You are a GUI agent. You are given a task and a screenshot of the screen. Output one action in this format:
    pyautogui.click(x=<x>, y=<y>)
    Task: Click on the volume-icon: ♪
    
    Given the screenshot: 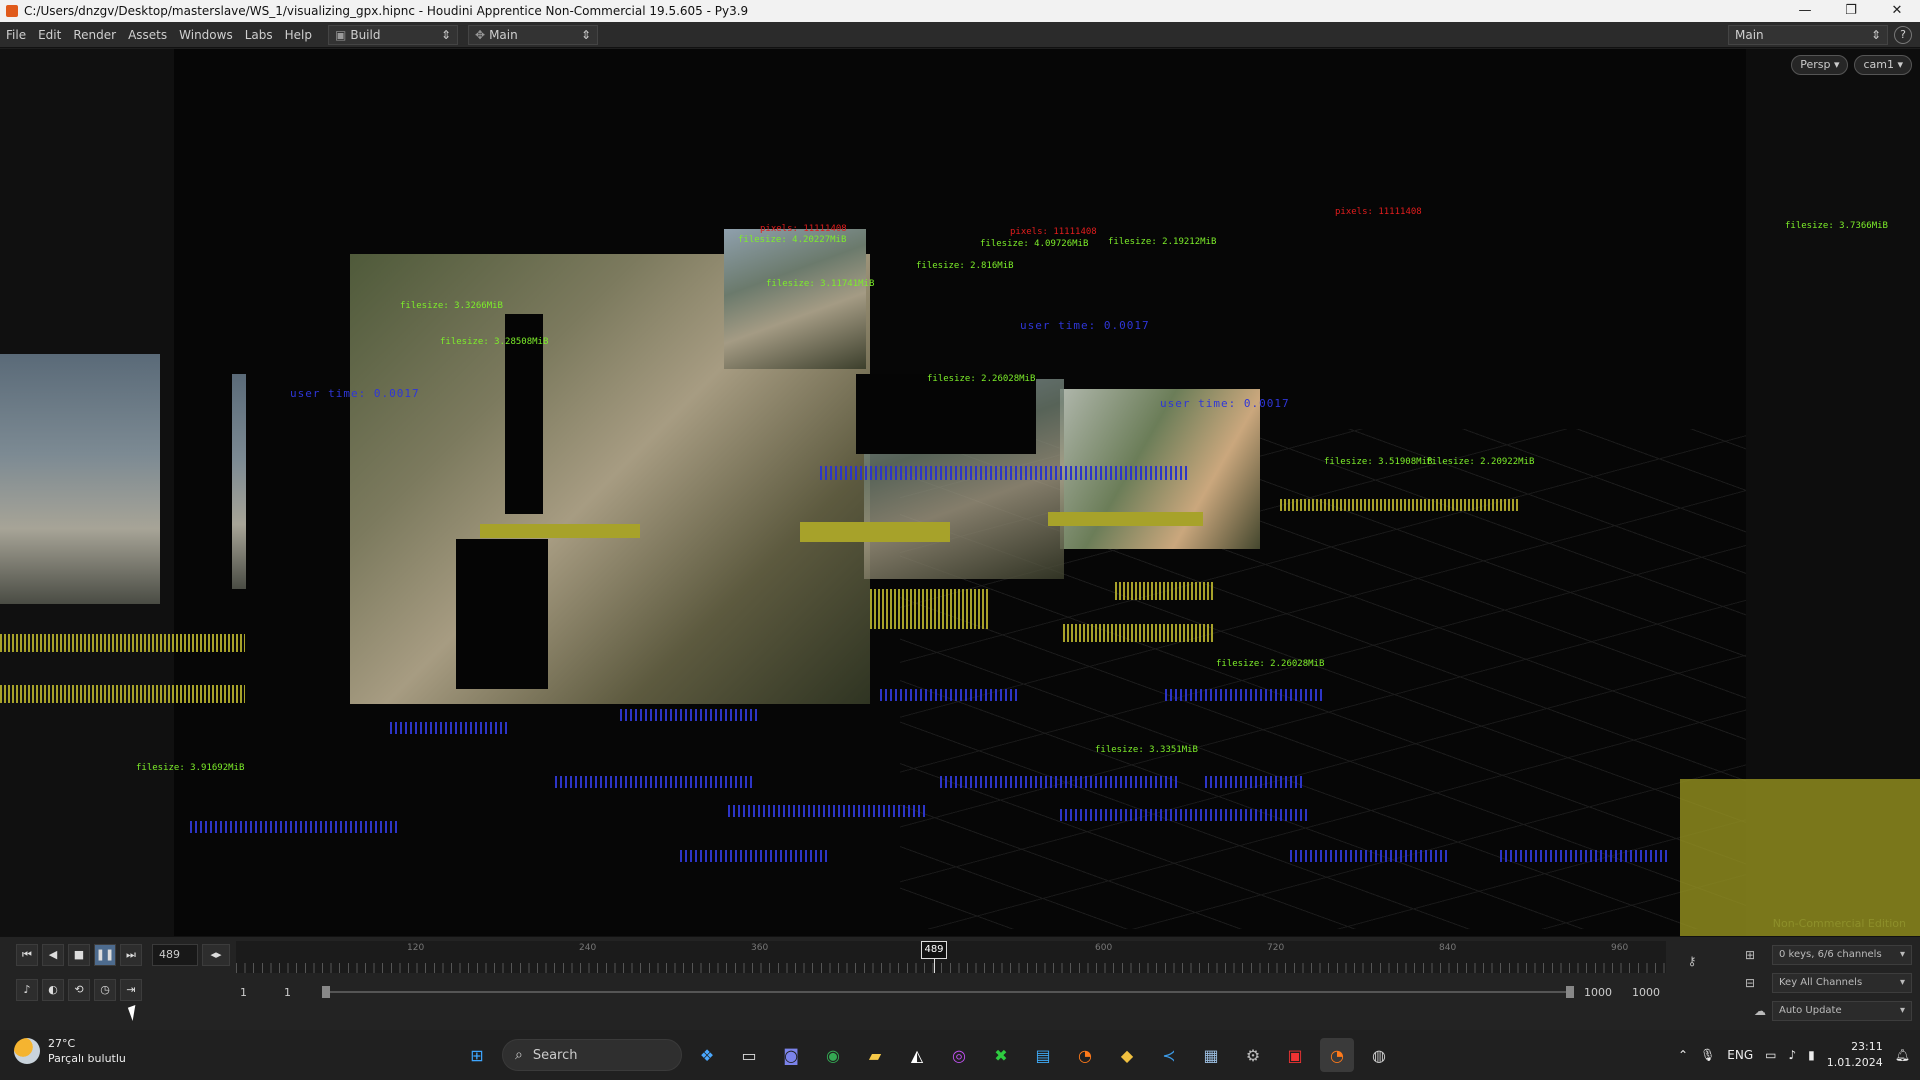 What is the action you would take?
    pyautogui.click(x=1793, y=1055)
    